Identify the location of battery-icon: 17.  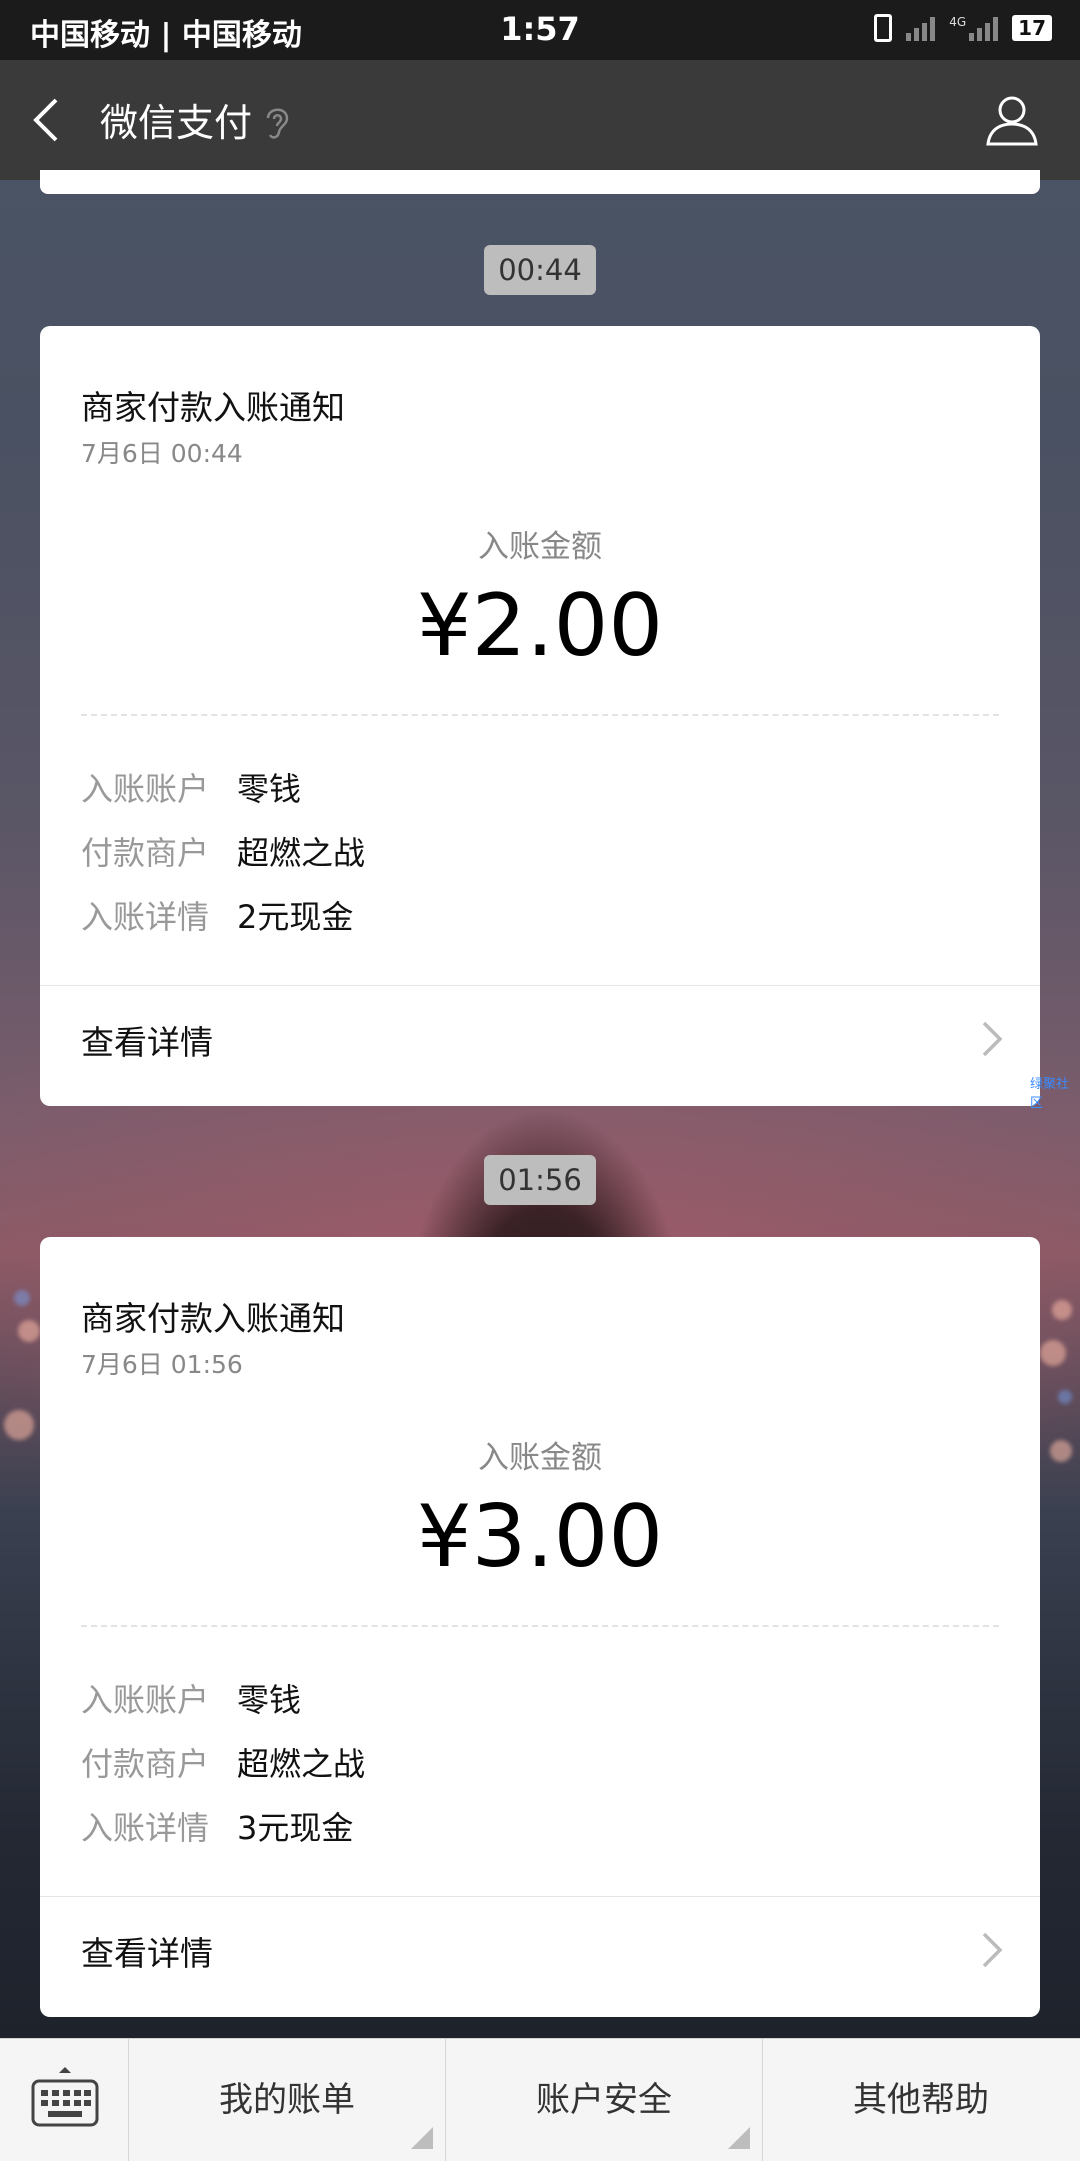
(1032, 28).